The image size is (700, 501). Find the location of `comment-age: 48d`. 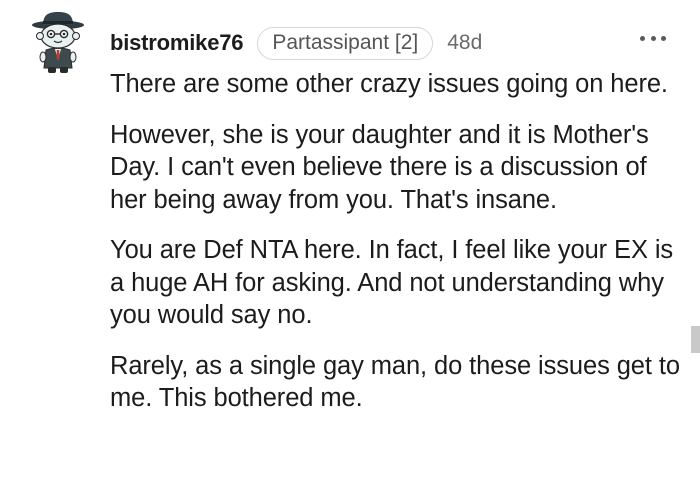

comment-age: 48d is located at coordinates (465, 42).